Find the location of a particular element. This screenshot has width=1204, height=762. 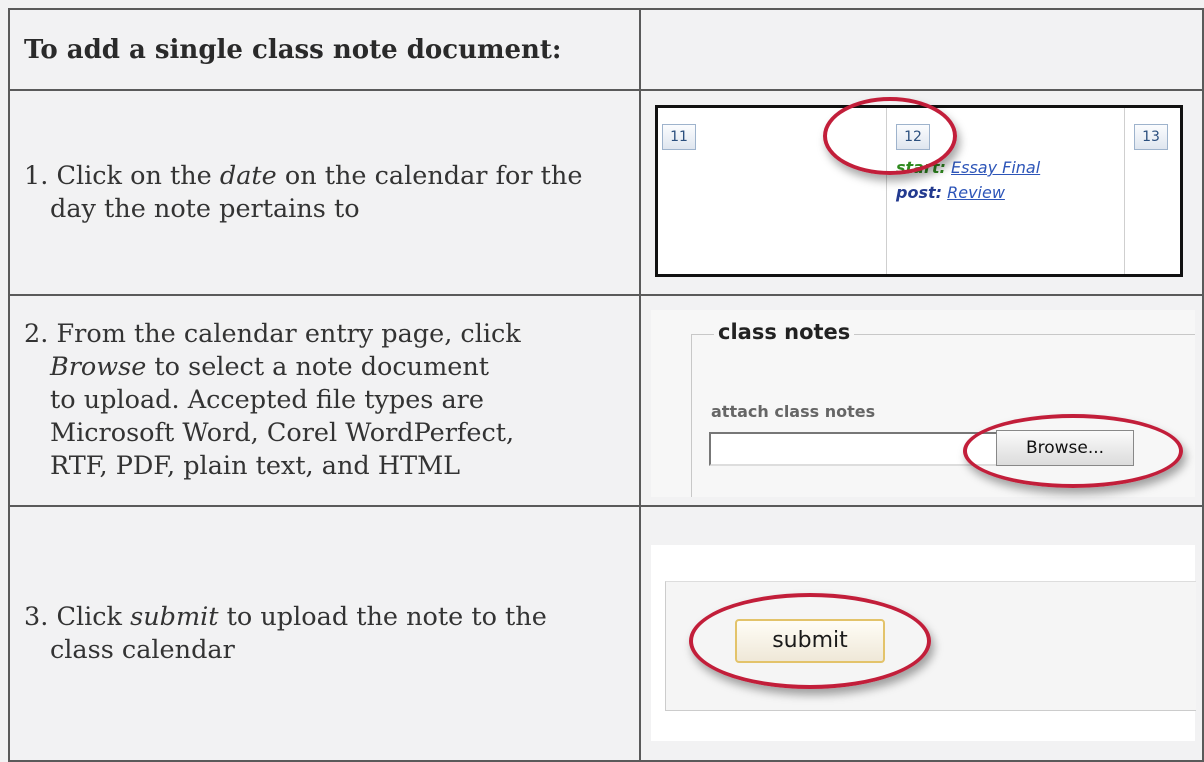

essay-final-link: Essay Final is located at coordinates (995, 167).